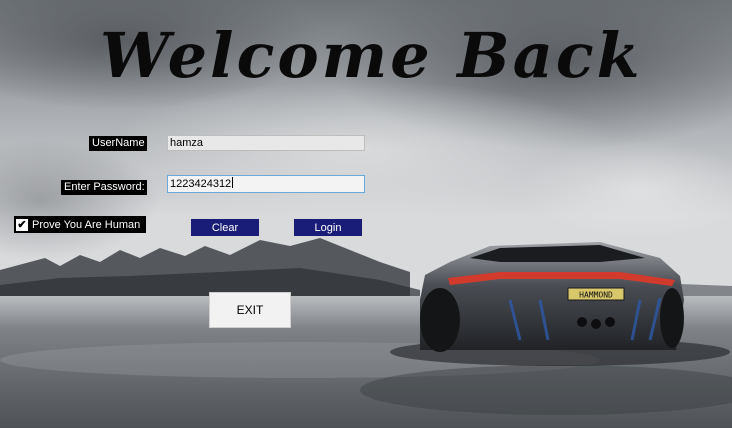 This screenshot has width=732, height=428. I want to click on password-input: 1223424312, so click(266, 184).